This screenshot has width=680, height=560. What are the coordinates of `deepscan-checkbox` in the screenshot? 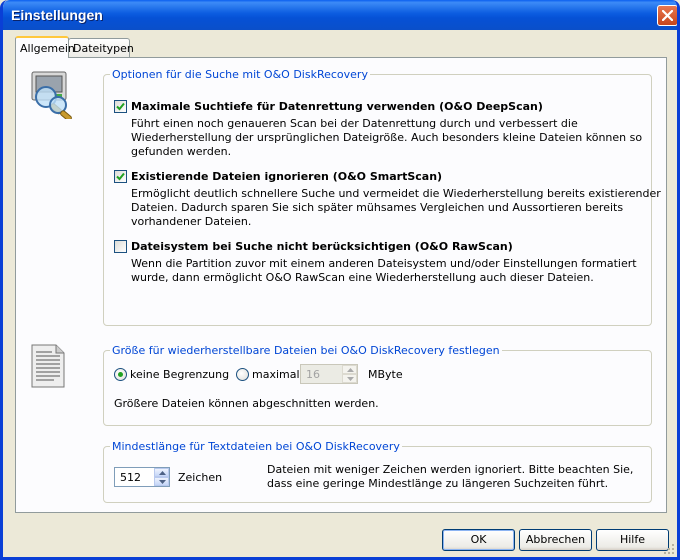 It's located at (120, 106).